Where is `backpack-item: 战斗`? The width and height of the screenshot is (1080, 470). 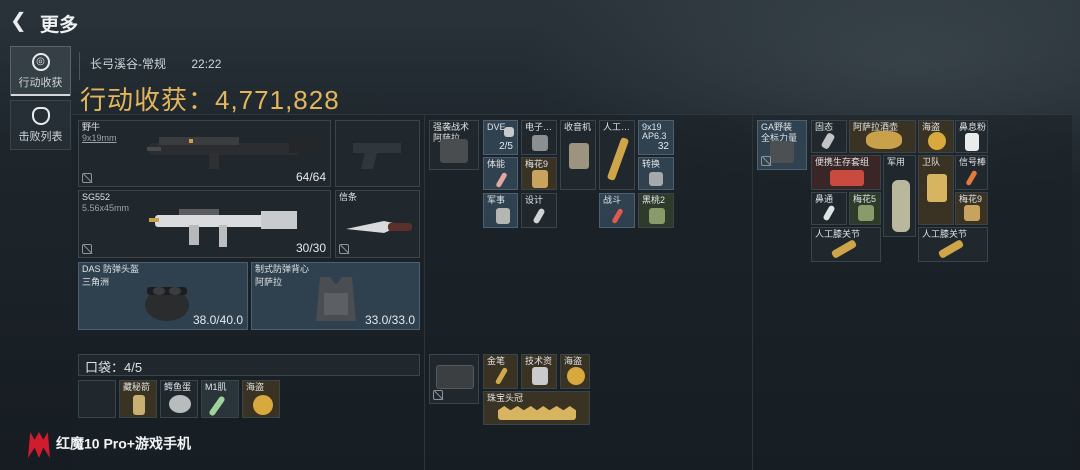
backpack-item: 战斗 is located at coordinates (617, 210).